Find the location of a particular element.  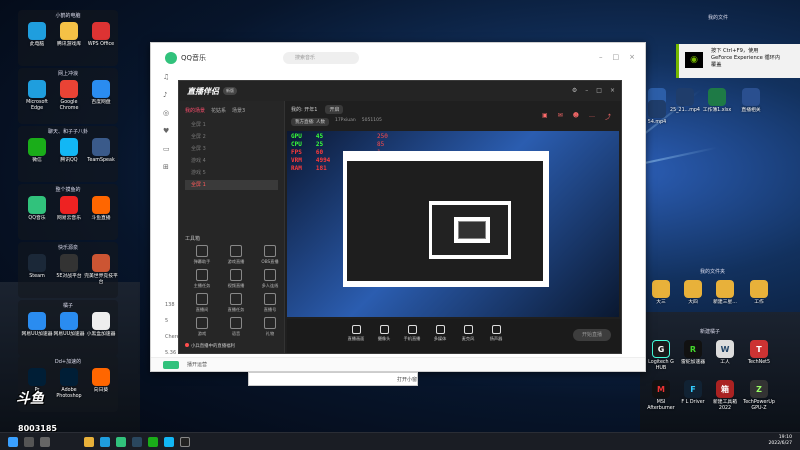

desktop-file-5: 直播相关 is located at coordinates (751, 101).